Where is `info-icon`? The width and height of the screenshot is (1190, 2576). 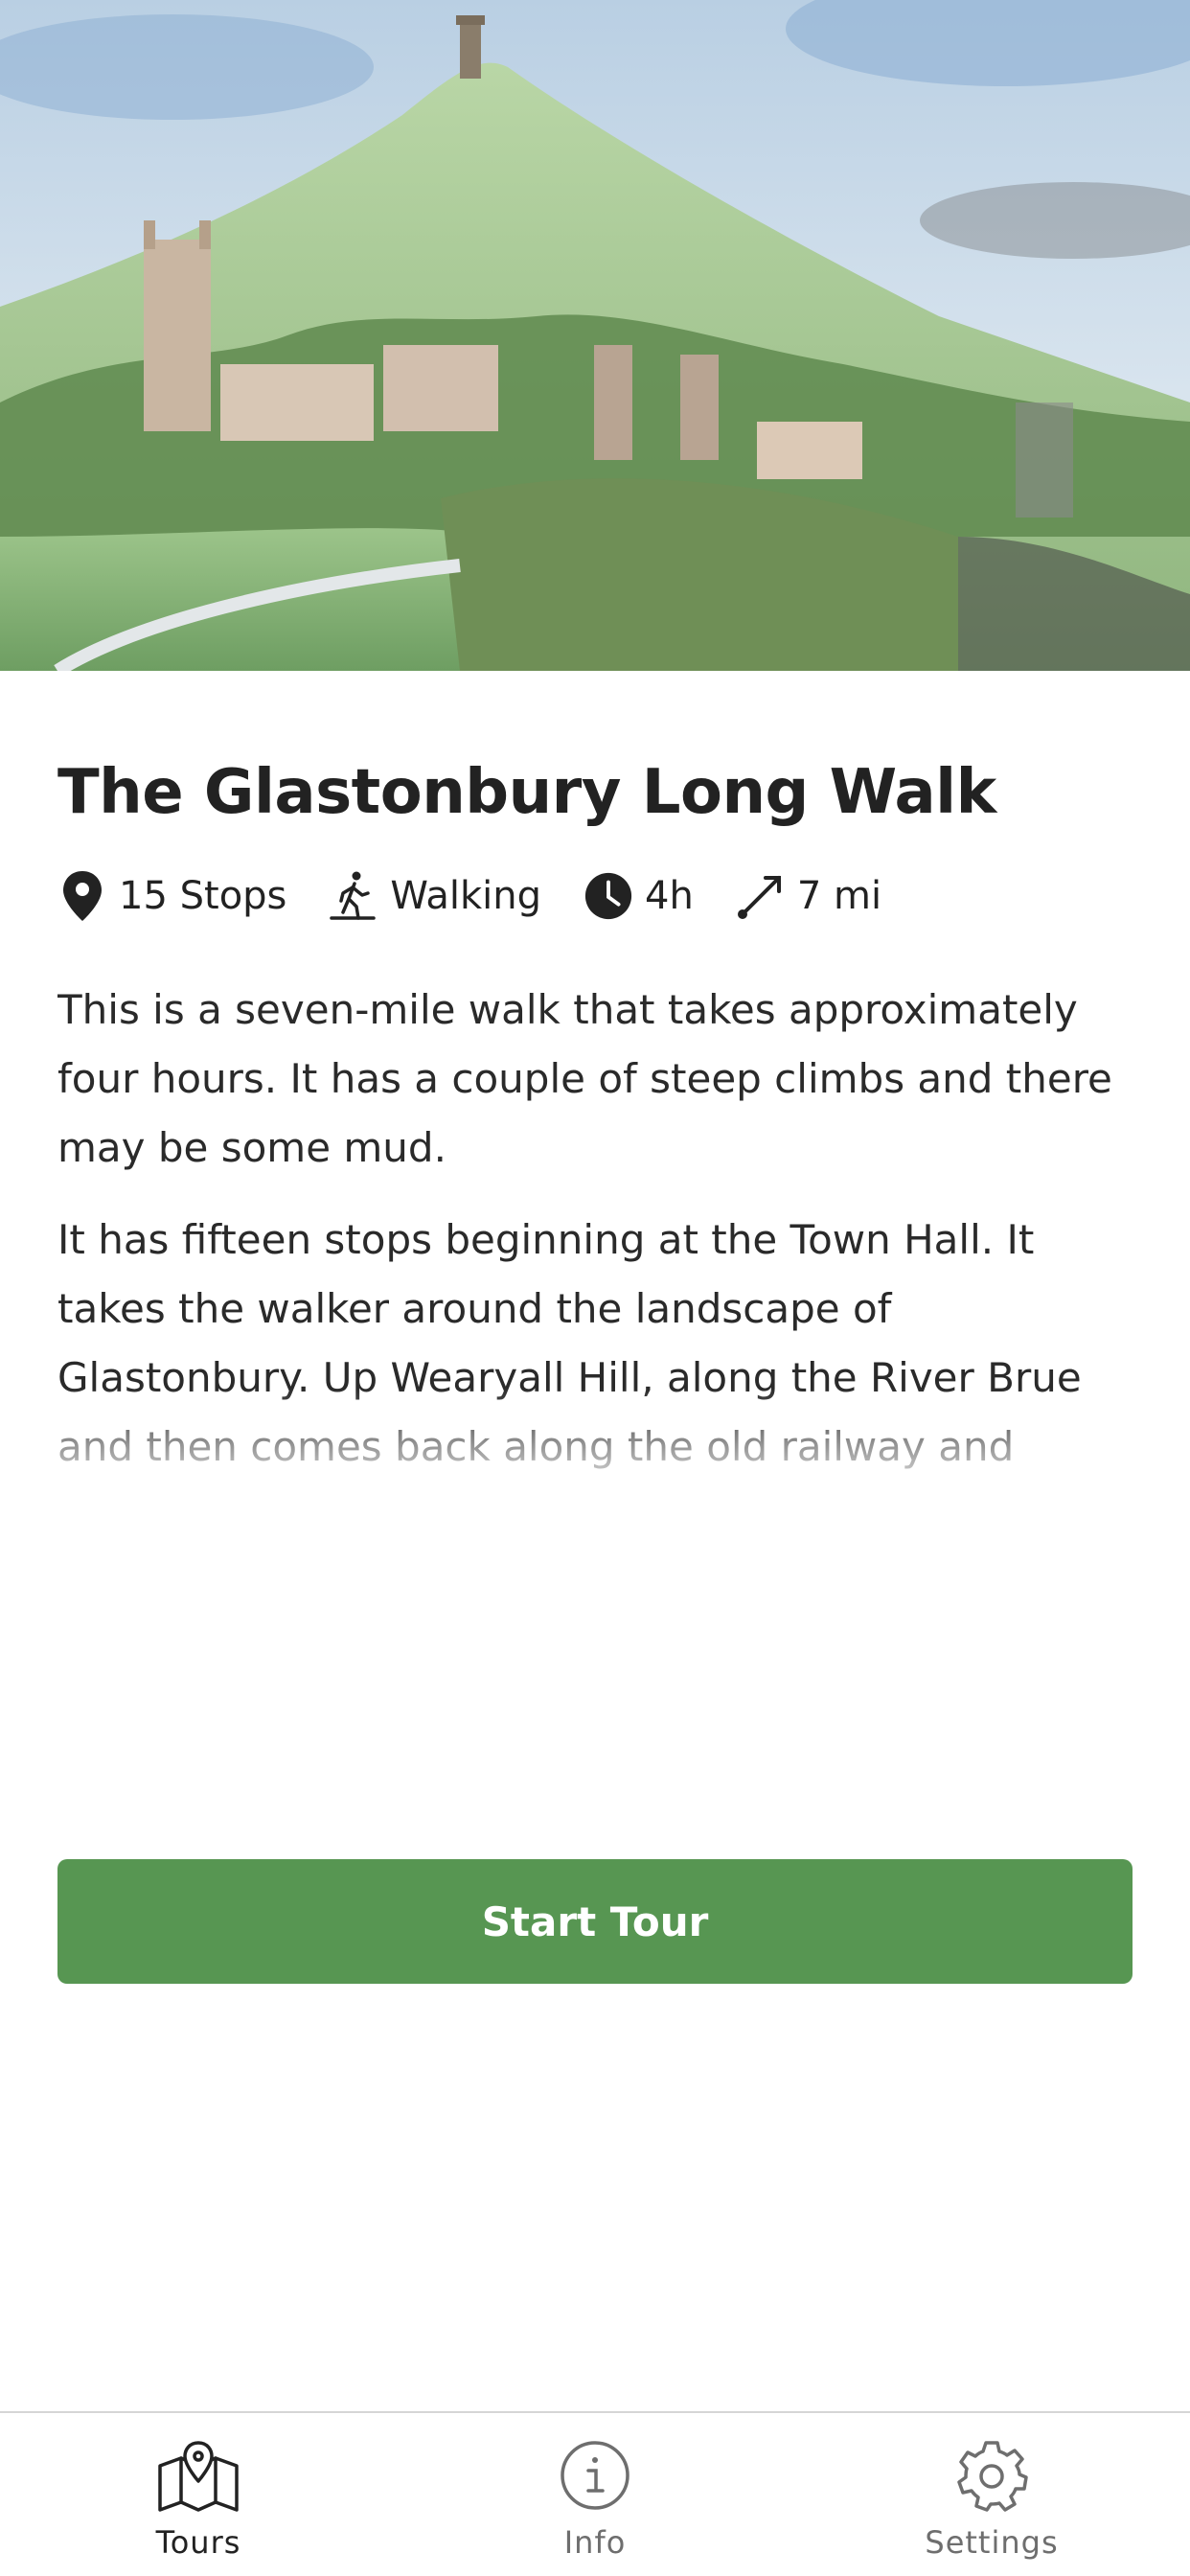
info-icon is located at coordinates (595, 2475).